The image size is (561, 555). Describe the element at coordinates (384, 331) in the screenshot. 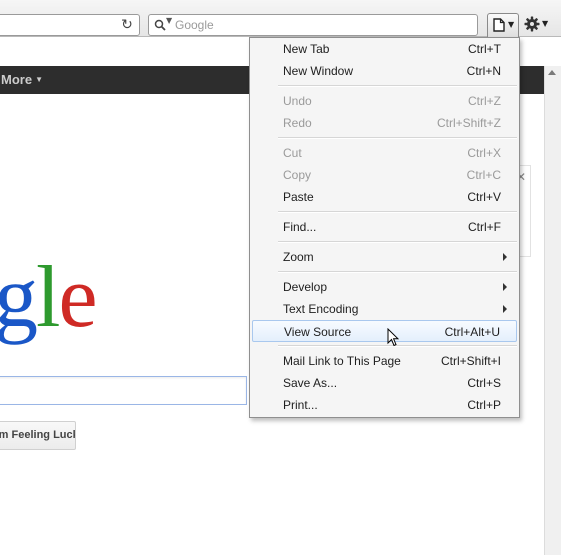

I see `menu-item-view-source: View Source Ctrl+Alt+U` at that location.